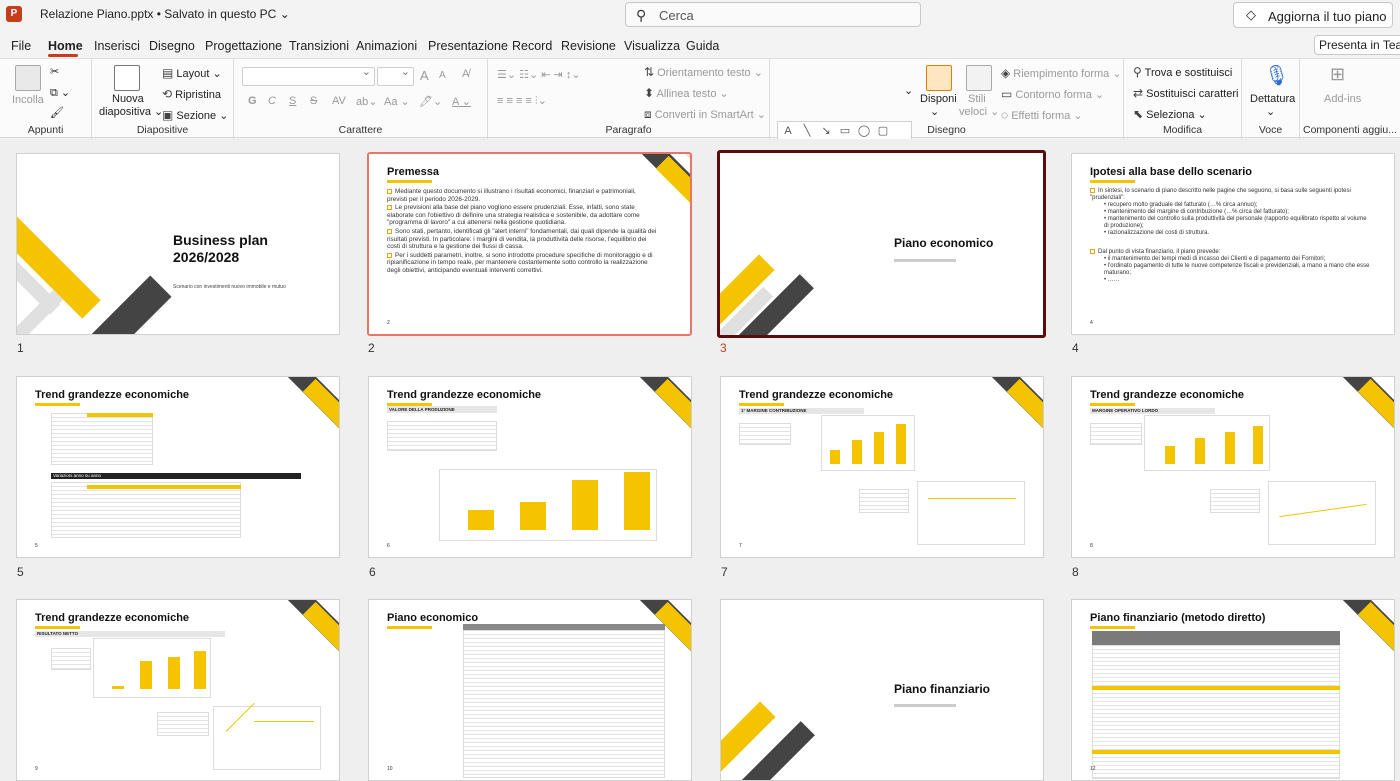  I want to click on copy-icon: ⧉ ⌄, so click(60, 93).